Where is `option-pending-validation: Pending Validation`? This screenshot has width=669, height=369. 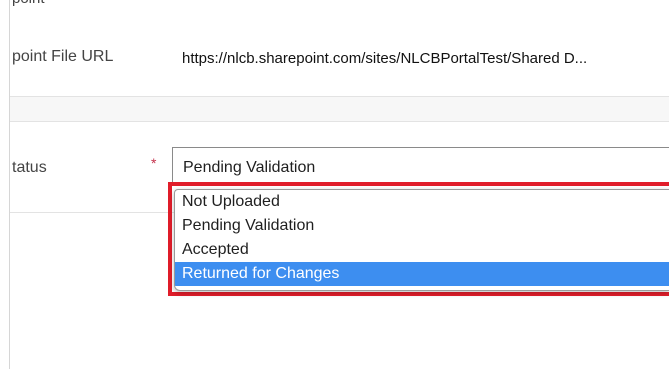 option-pending-validation: Pending Validation is located at coordinates (422, 226).